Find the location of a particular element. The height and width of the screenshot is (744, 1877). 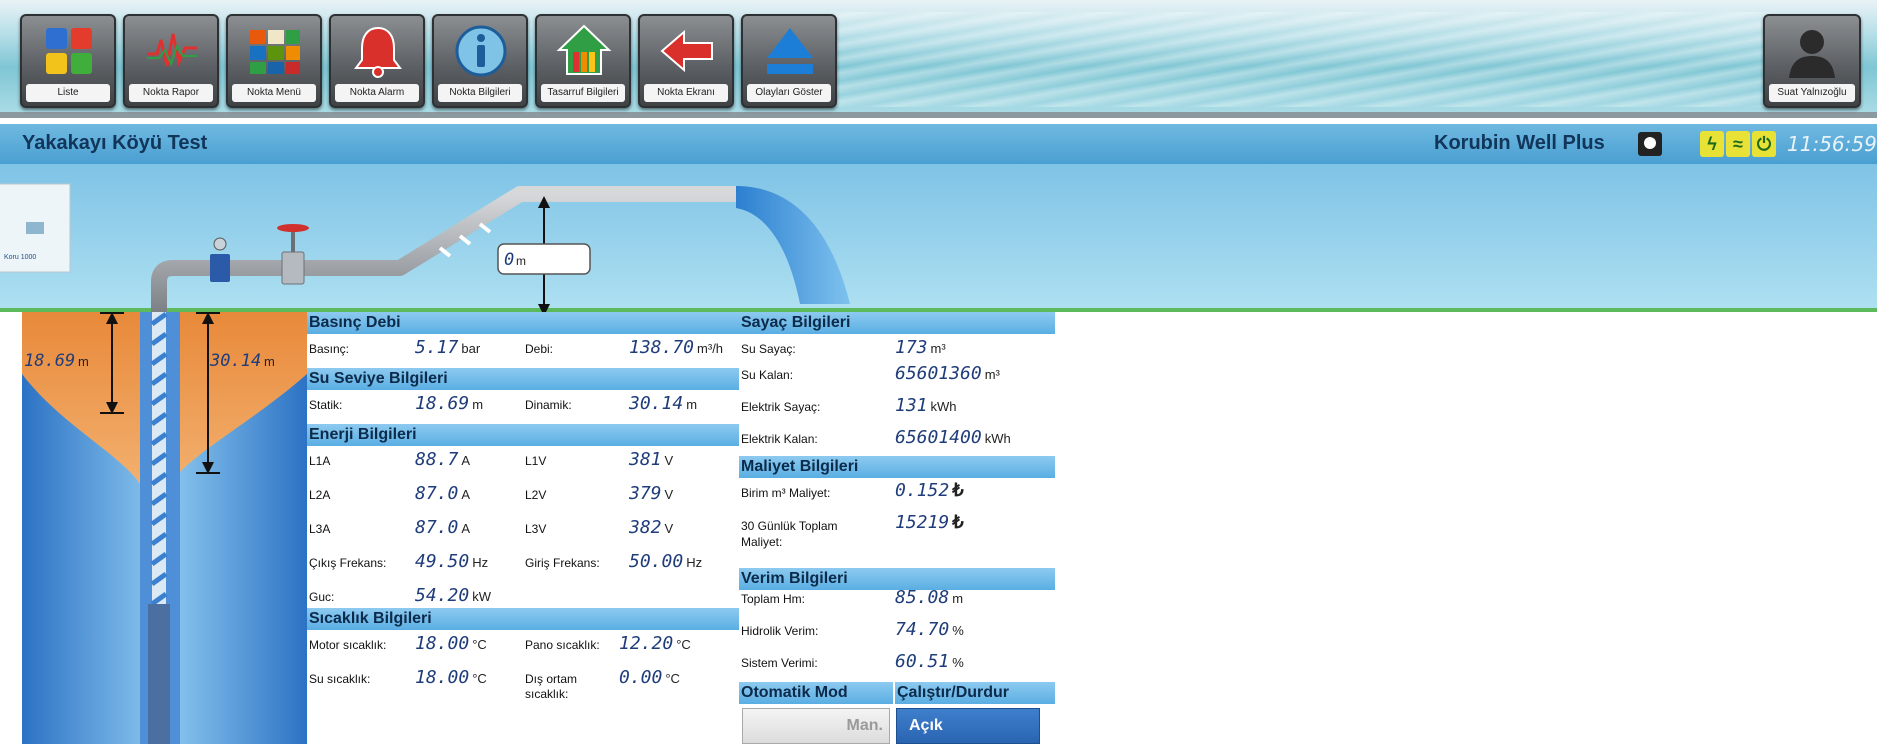

sicaklik-header: Sıcaklık Bilgileri is located at coordinates (523, 619).